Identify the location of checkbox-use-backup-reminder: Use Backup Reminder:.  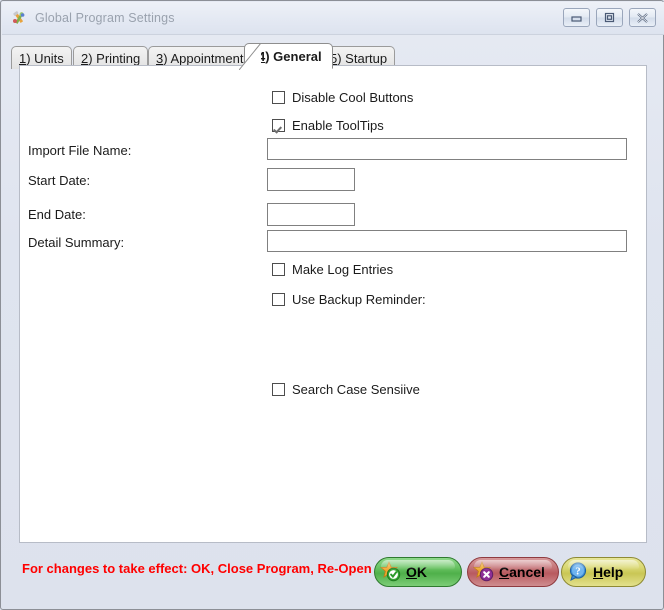
(349, 299).